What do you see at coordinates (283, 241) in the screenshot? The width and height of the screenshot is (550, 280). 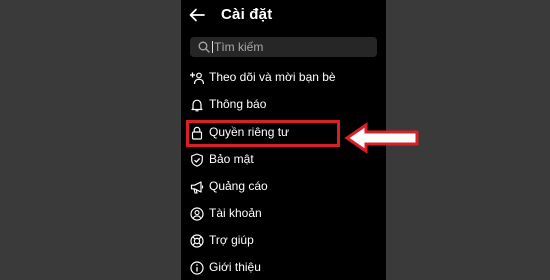 I see `menu-item-help: Trợ giúp` at bounding box center [283, 241].